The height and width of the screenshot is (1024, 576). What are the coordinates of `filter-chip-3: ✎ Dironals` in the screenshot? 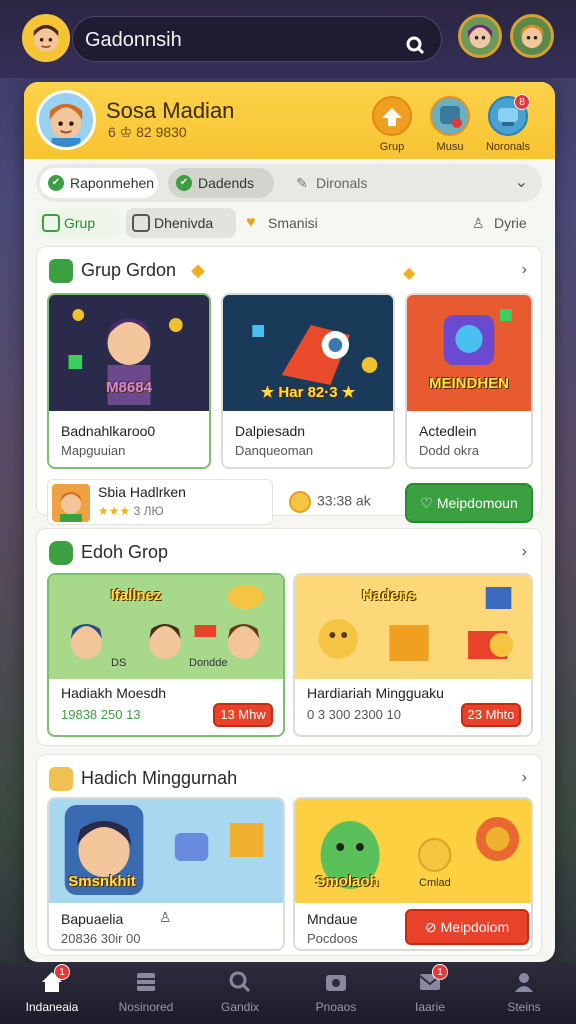 It's located at (341, 183).